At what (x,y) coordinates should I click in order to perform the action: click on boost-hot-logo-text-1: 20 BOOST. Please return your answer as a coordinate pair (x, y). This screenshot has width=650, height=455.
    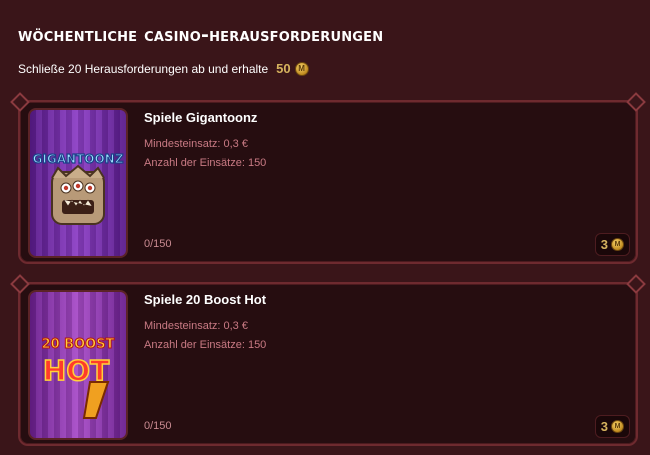
    Looking at the image, I should click on (78, 344).